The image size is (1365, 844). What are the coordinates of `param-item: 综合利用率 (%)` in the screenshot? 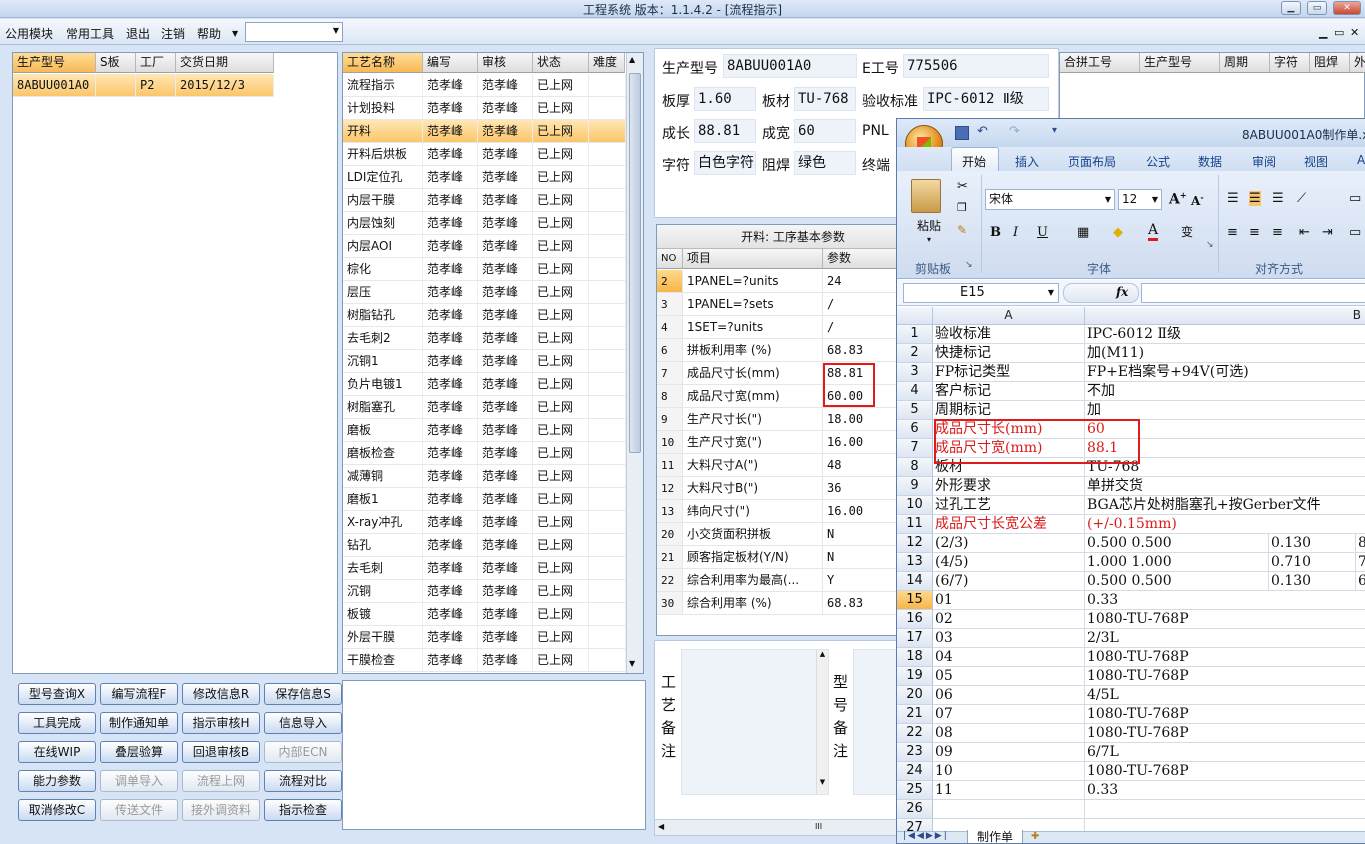 It's located at (753, 603).